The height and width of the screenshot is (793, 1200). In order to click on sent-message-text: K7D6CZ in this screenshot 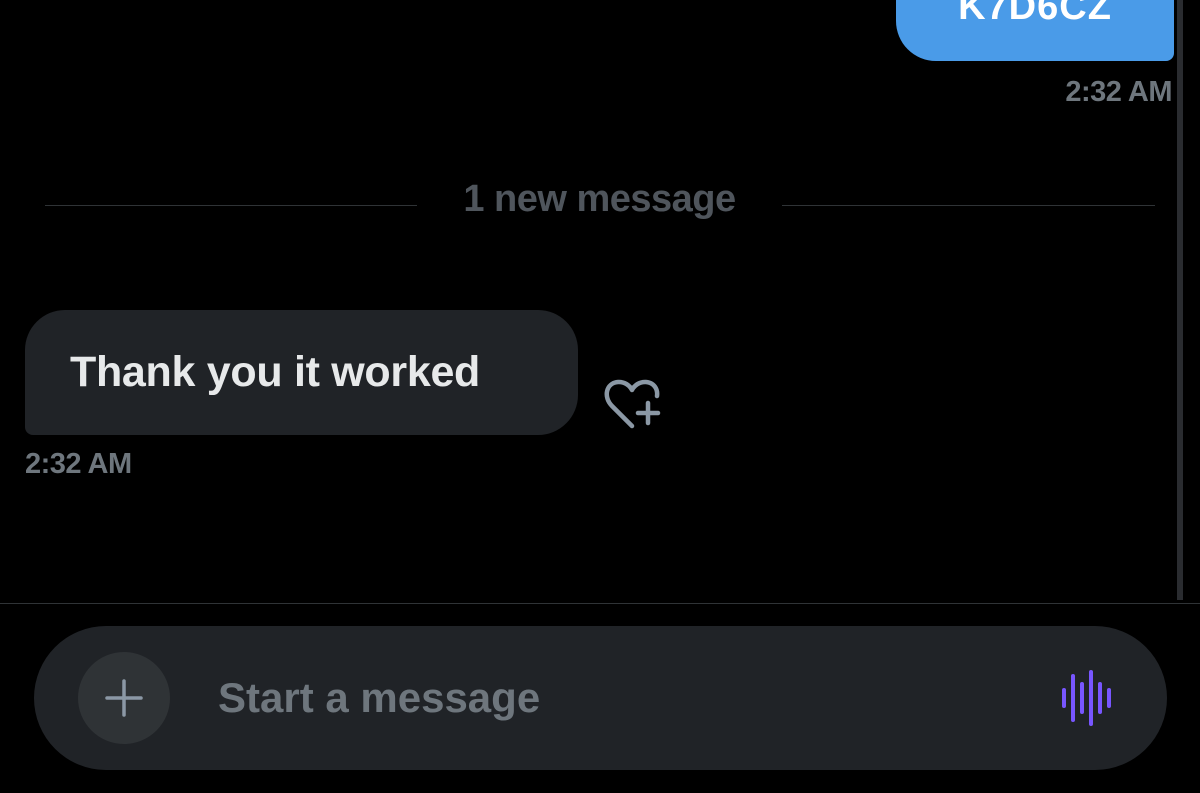, I will do `click(1035, 14)`.